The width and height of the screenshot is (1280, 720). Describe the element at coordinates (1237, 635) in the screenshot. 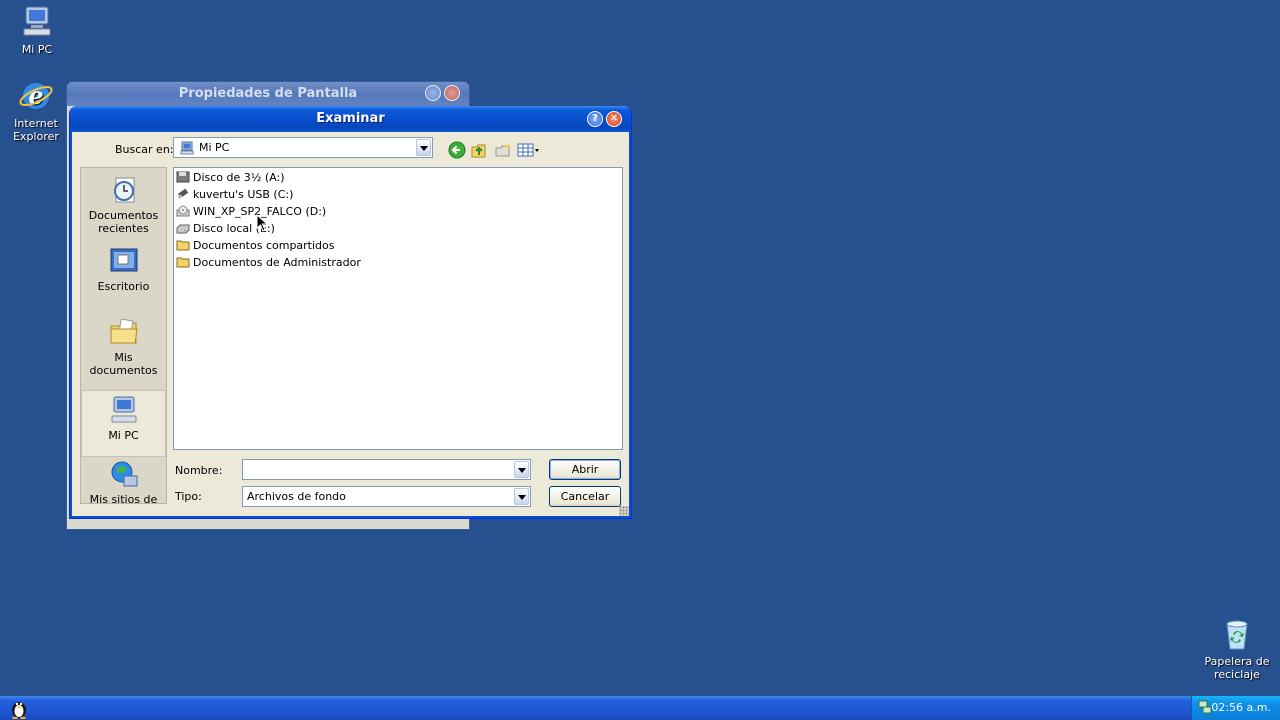

I see `recycle-bin-icon` at that location.